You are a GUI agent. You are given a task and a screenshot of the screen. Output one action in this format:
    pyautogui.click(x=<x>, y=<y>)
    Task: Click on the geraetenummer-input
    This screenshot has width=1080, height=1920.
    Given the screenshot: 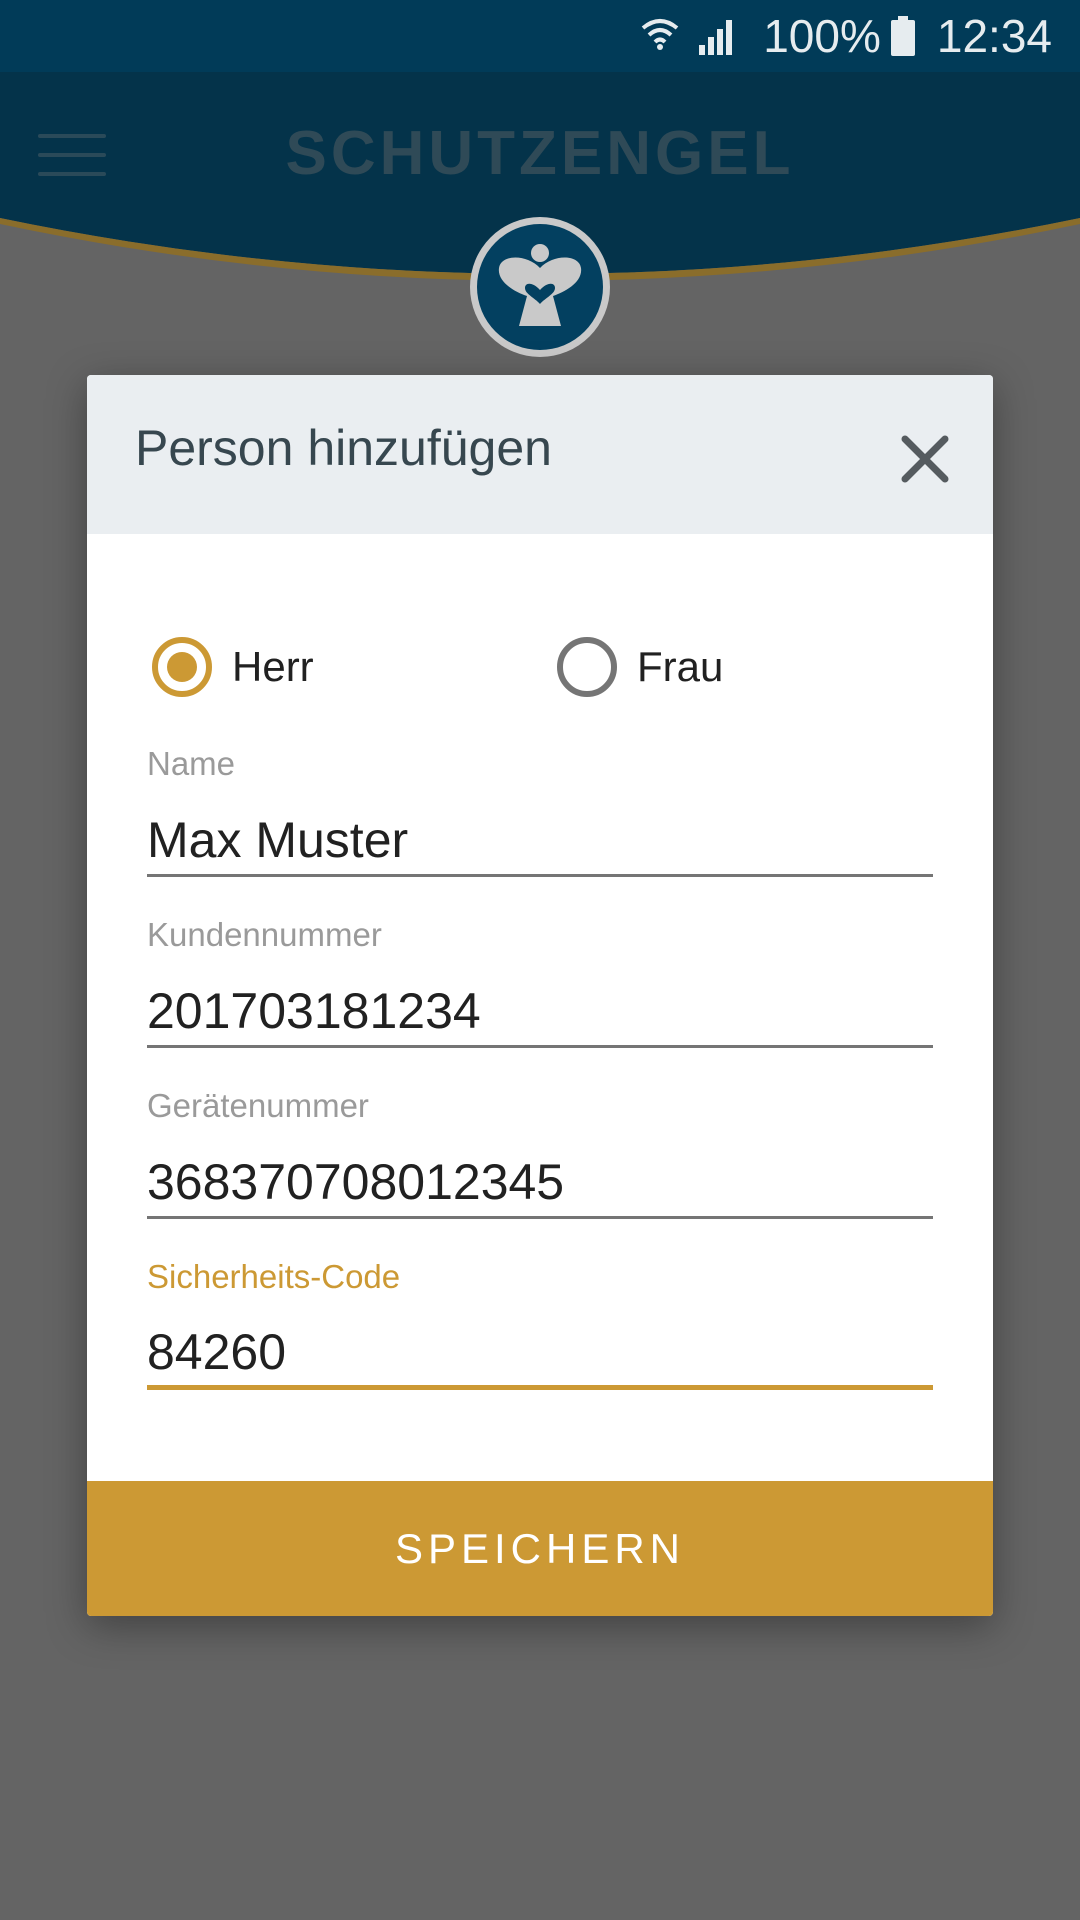 What is the action you would take?
    pyautogui.click(x=540, y=1183)
    